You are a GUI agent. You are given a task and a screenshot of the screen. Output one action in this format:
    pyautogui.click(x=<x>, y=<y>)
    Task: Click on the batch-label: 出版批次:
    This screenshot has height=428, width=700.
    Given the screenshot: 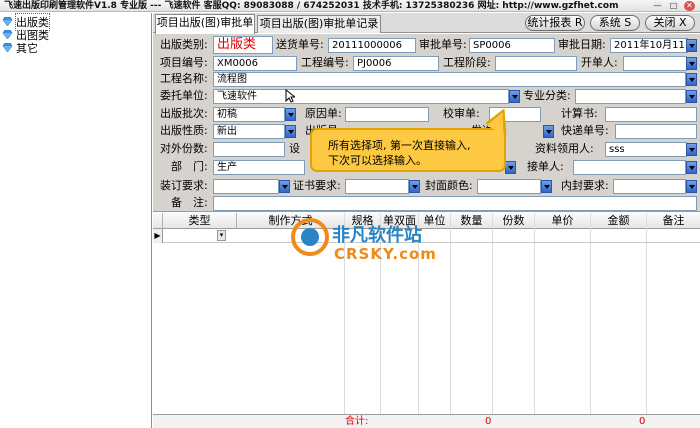 What is the action you would take?
    pyautogui.click(x=184, y=113)
    